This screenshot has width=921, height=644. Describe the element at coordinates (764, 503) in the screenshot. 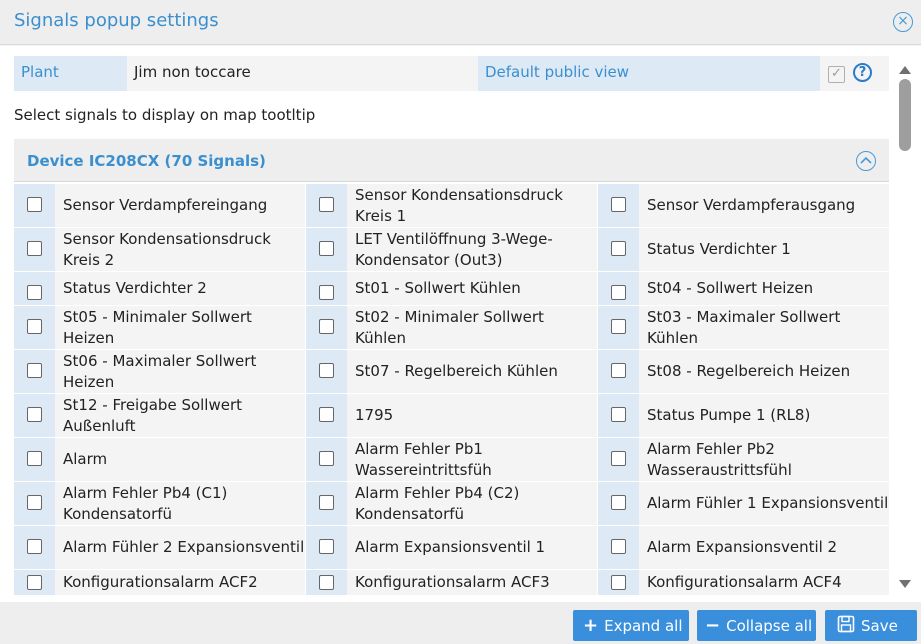

I see `signal-label: Alarm Fühler 1 Expansionsventil` at that location.